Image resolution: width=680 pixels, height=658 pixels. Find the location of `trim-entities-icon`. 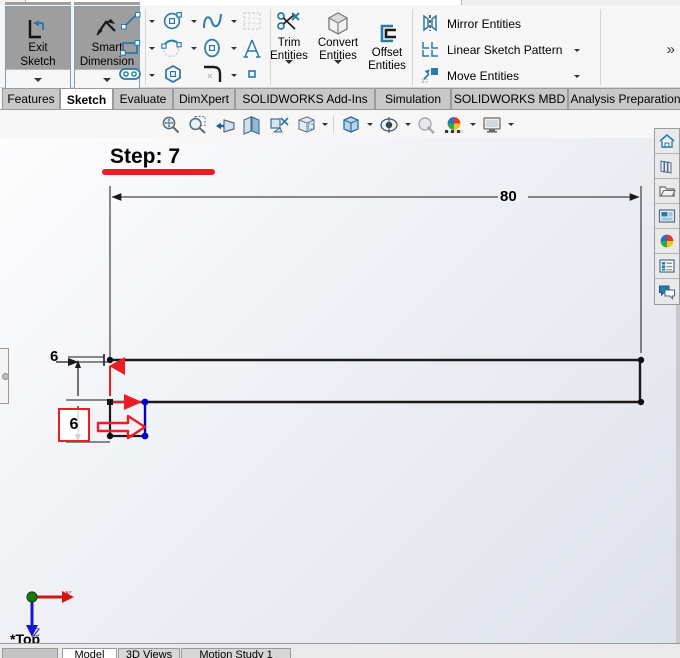

trim-entities-icon is located at coordinates (289, 22).